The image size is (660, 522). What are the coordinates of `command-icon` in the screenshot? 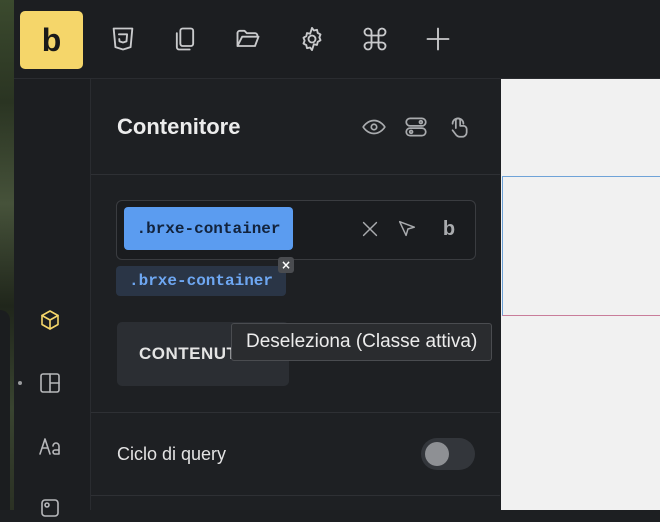 It's located at (375, 39).